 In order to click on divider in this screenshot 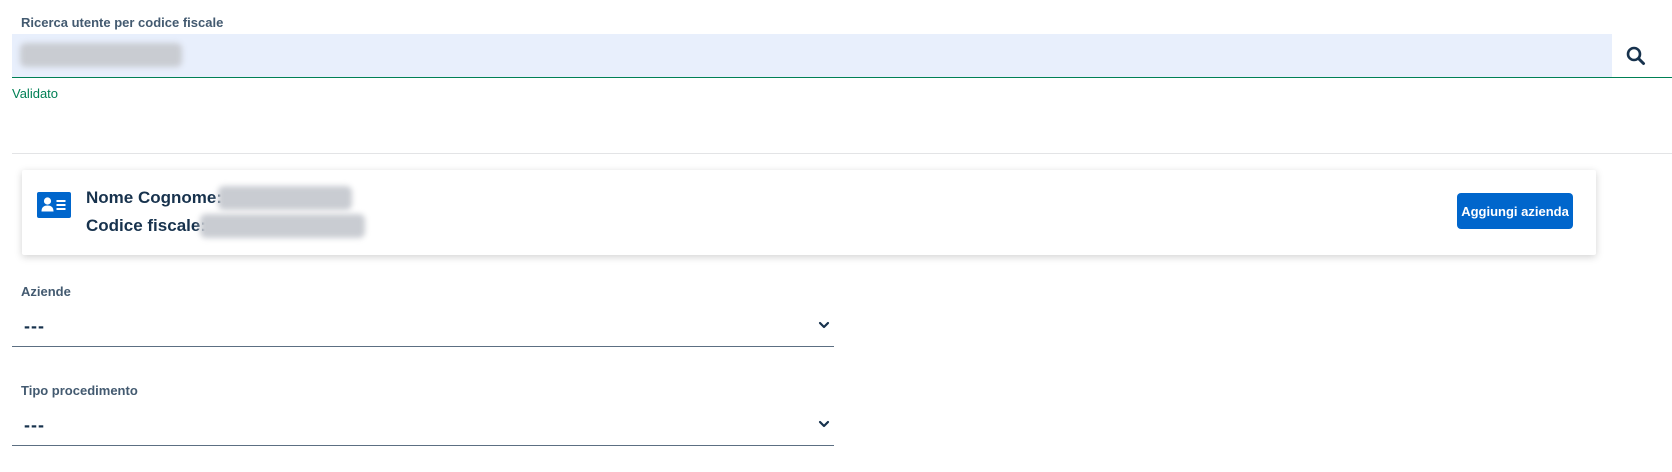, I will do `click(842, 153)`.